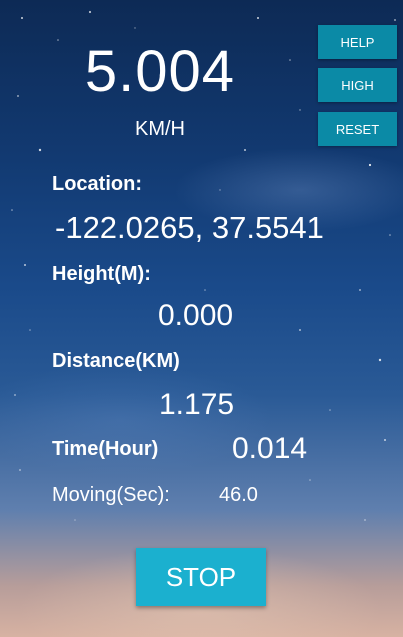 This screenshot has height=637, width=403. I want to click on high-button: HIGH, so click(357, 85).